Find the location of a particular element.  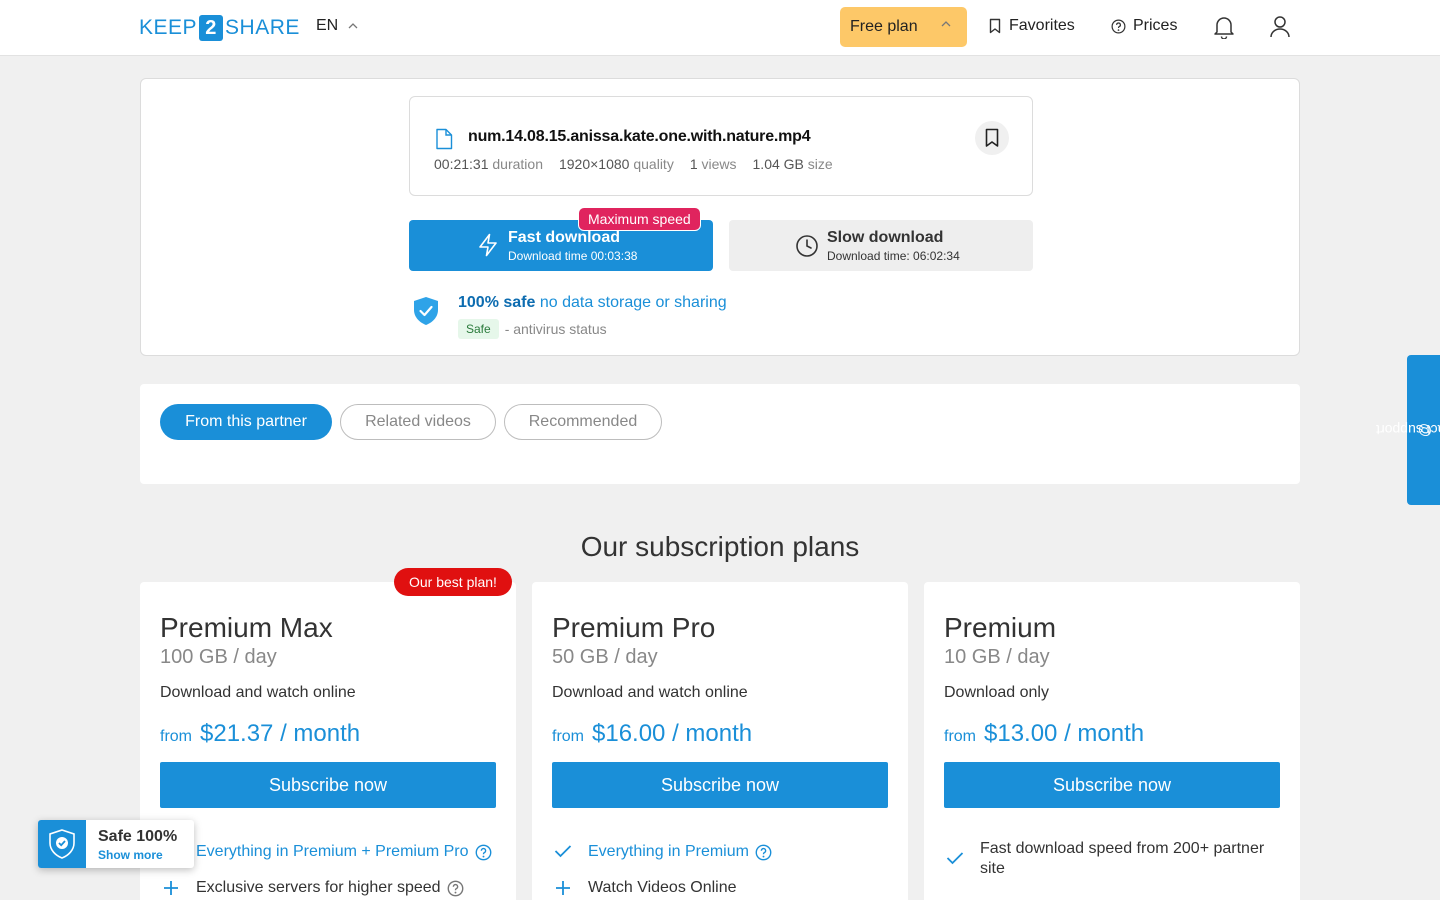

logo-text-left: KEEP is located at coordinates (168, 27).